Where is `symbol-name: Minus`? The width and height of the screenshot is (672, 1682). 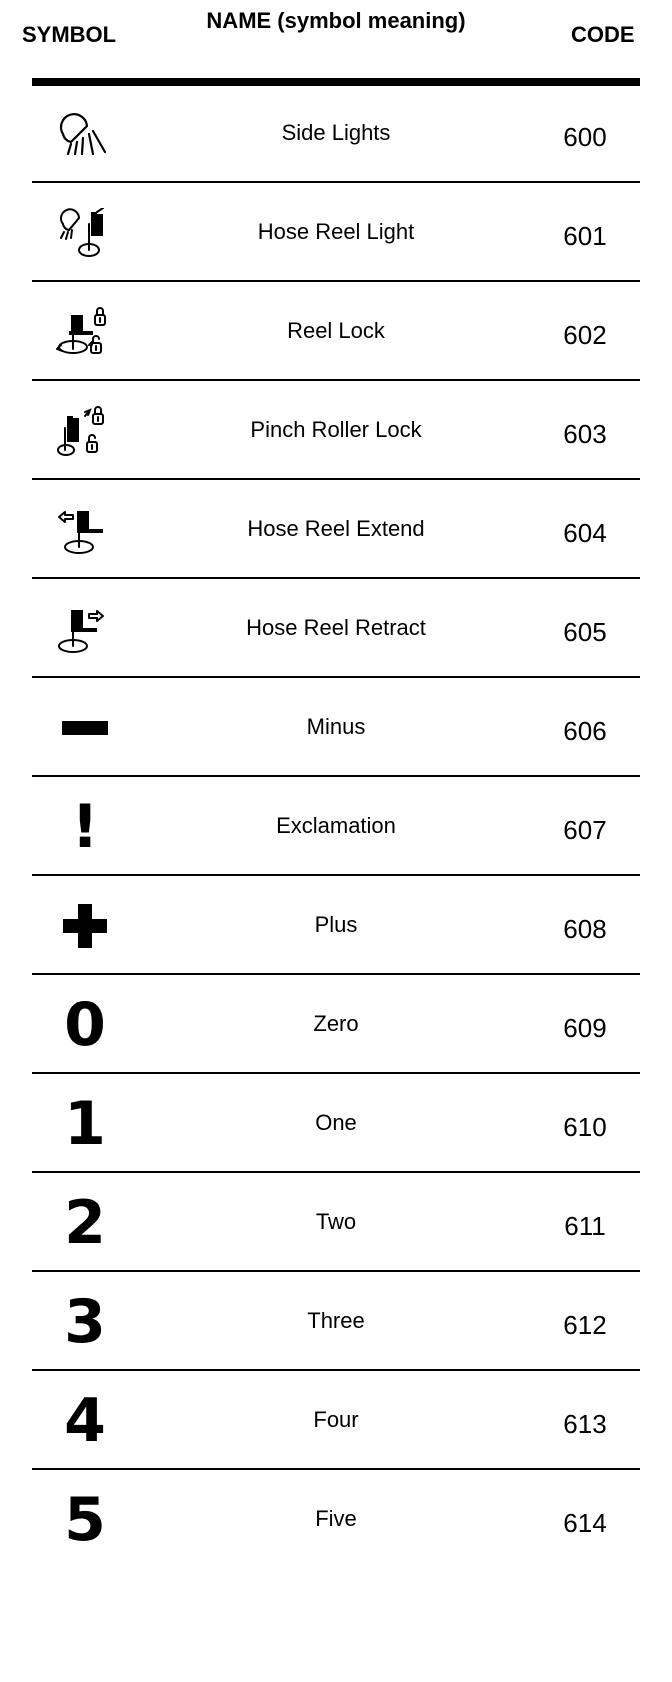 symbol-name: Minus is located at coordinates (336, 726).